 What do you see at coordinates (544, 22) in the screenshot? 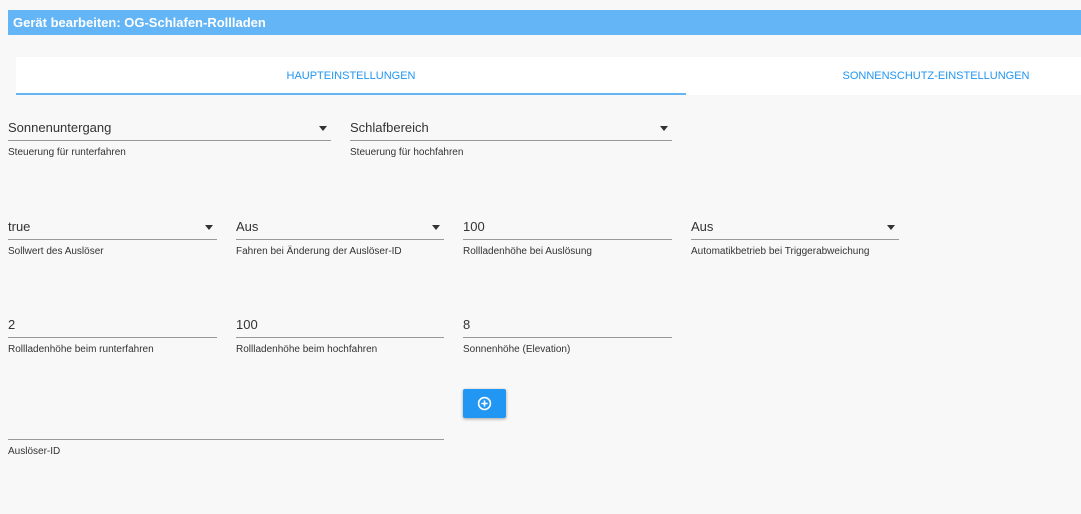
I see `dialog-title: Gerät bearbeiten: OG-Schlafen-Rollladen` at bounding box center [544, 22].